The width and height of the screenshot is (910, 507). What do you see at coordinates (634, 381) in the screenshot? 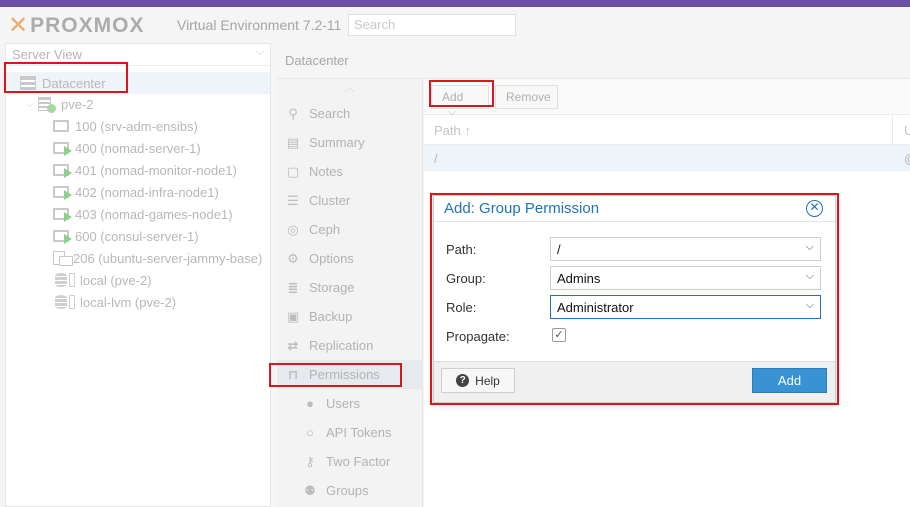
I see `dialog-footer: ? Help Add` at bounding box center [634, 381].